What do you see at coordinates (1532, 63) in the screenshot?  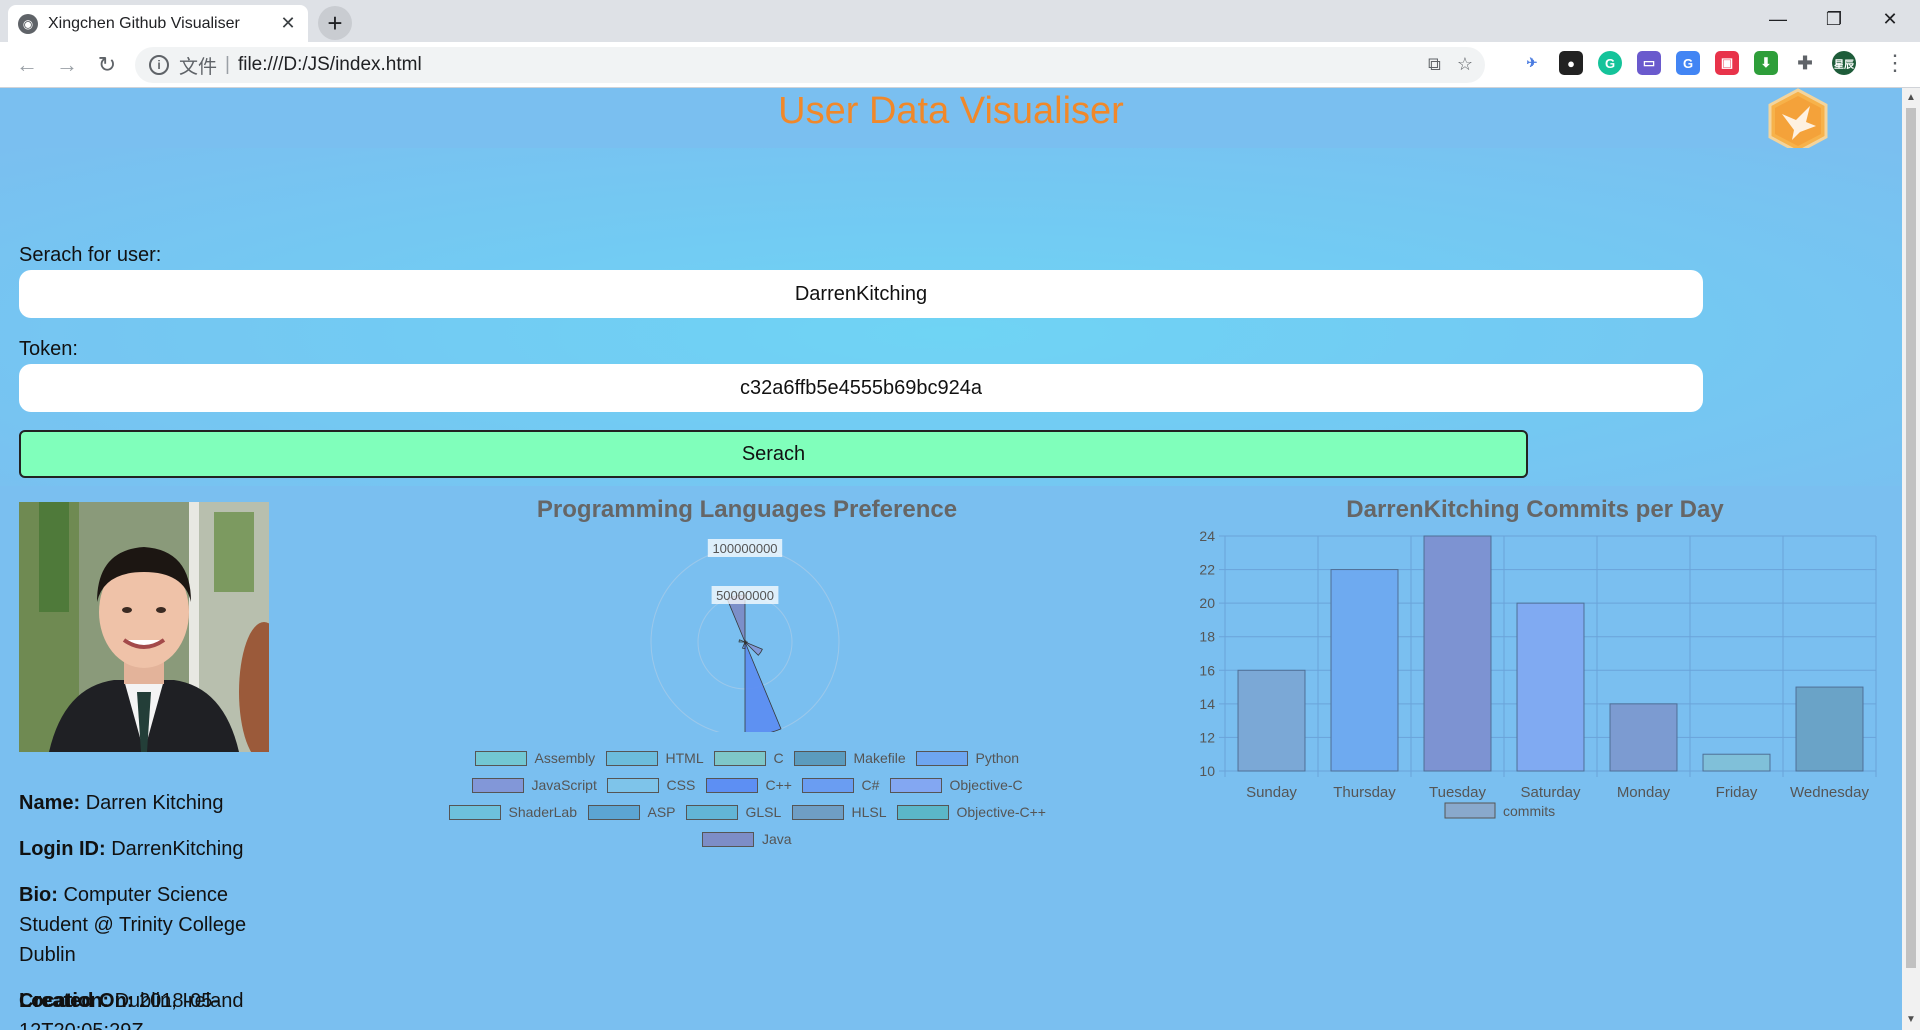 I see `bird-extension-icon: ✈` at bounding box center [1532, 63].